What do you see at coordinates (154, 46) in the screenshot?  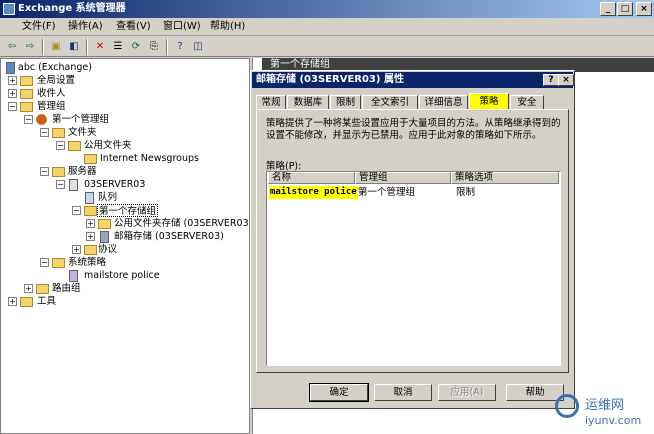 I see `export-icon: ⎘` at bounding box center [154, 46].